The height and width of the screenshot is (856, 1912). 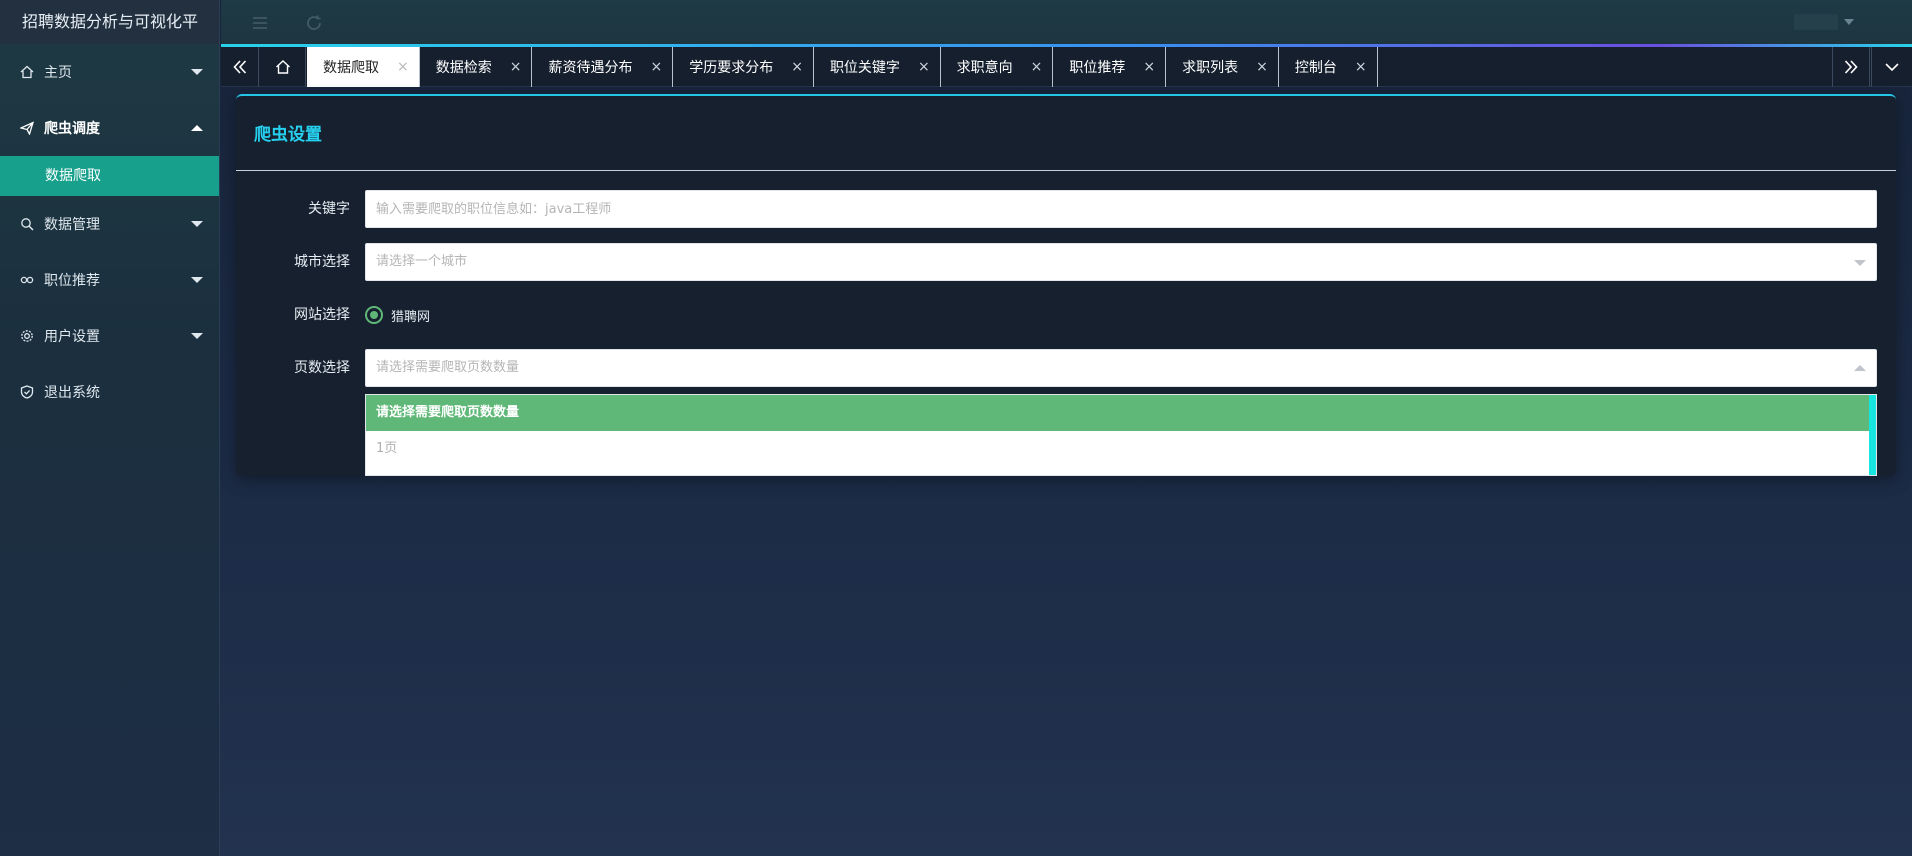 What do you see at coordinates (288, 135) in the screenshot?
I see `panel-title: 爬虫设置` at bounding box center [288, 135].